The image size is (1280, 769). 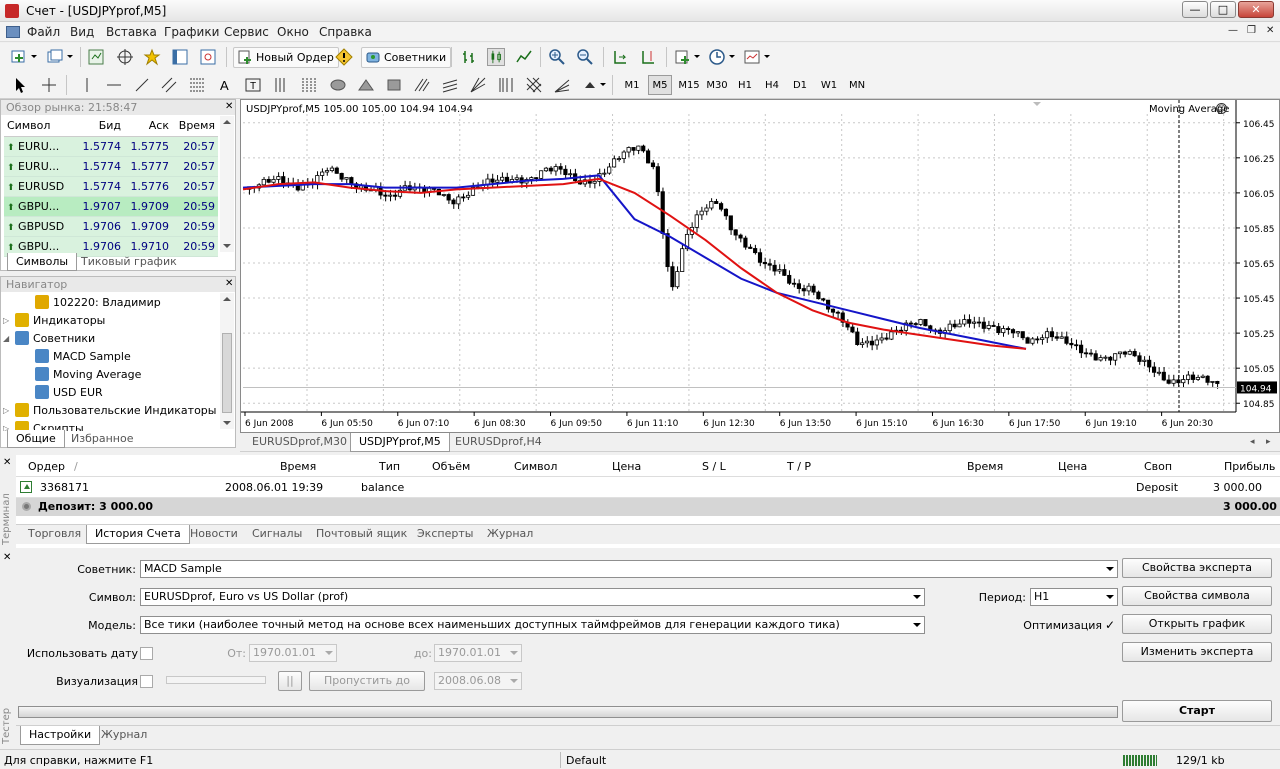 I want to click on column-header-time: Время, so click(x=195, y=126).